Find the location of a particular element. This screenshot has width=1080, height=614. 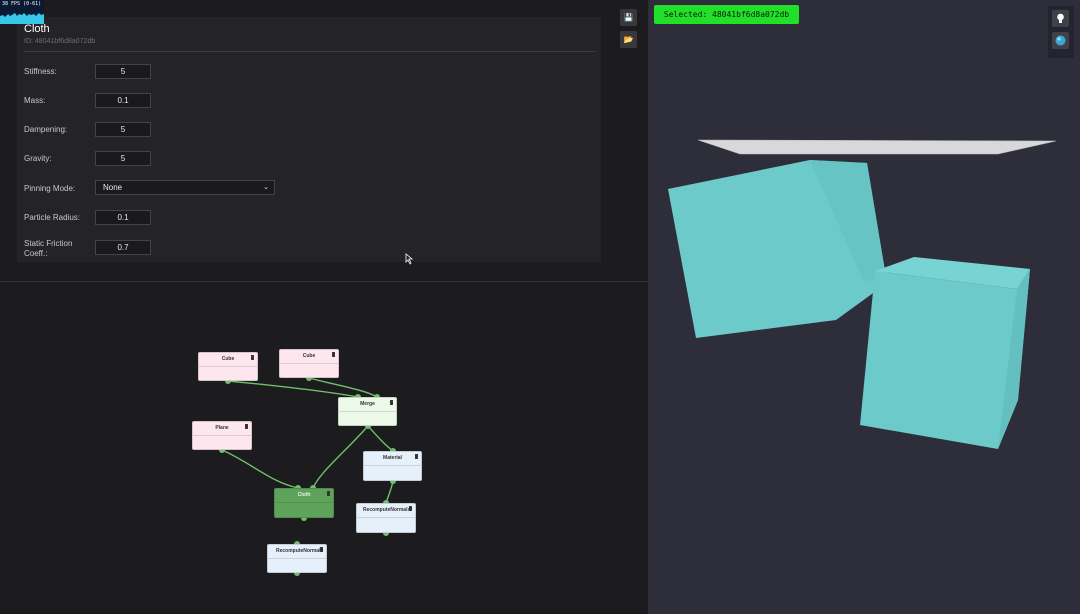

static-friction-label: Static Friction Coeff.: is located at coordinates (48, 248).